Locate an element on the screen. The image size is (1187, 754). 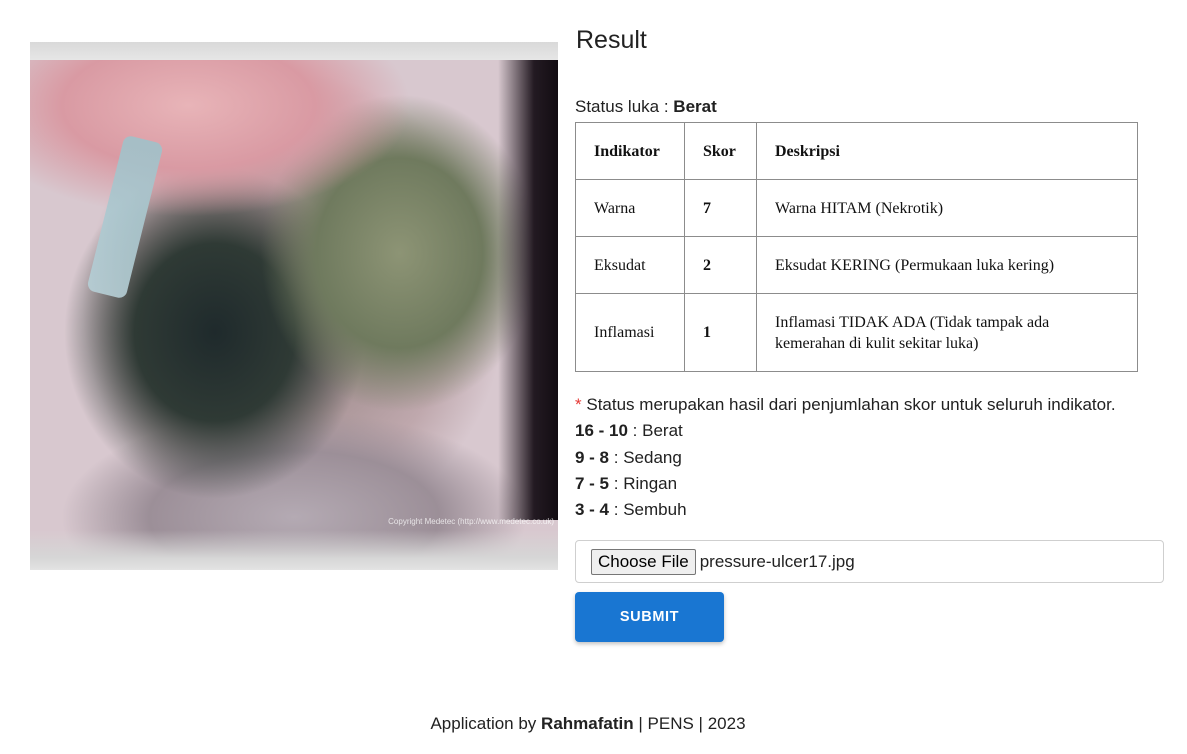
header-deskripsi: Deskripsi is located at coordinates (947, 151).